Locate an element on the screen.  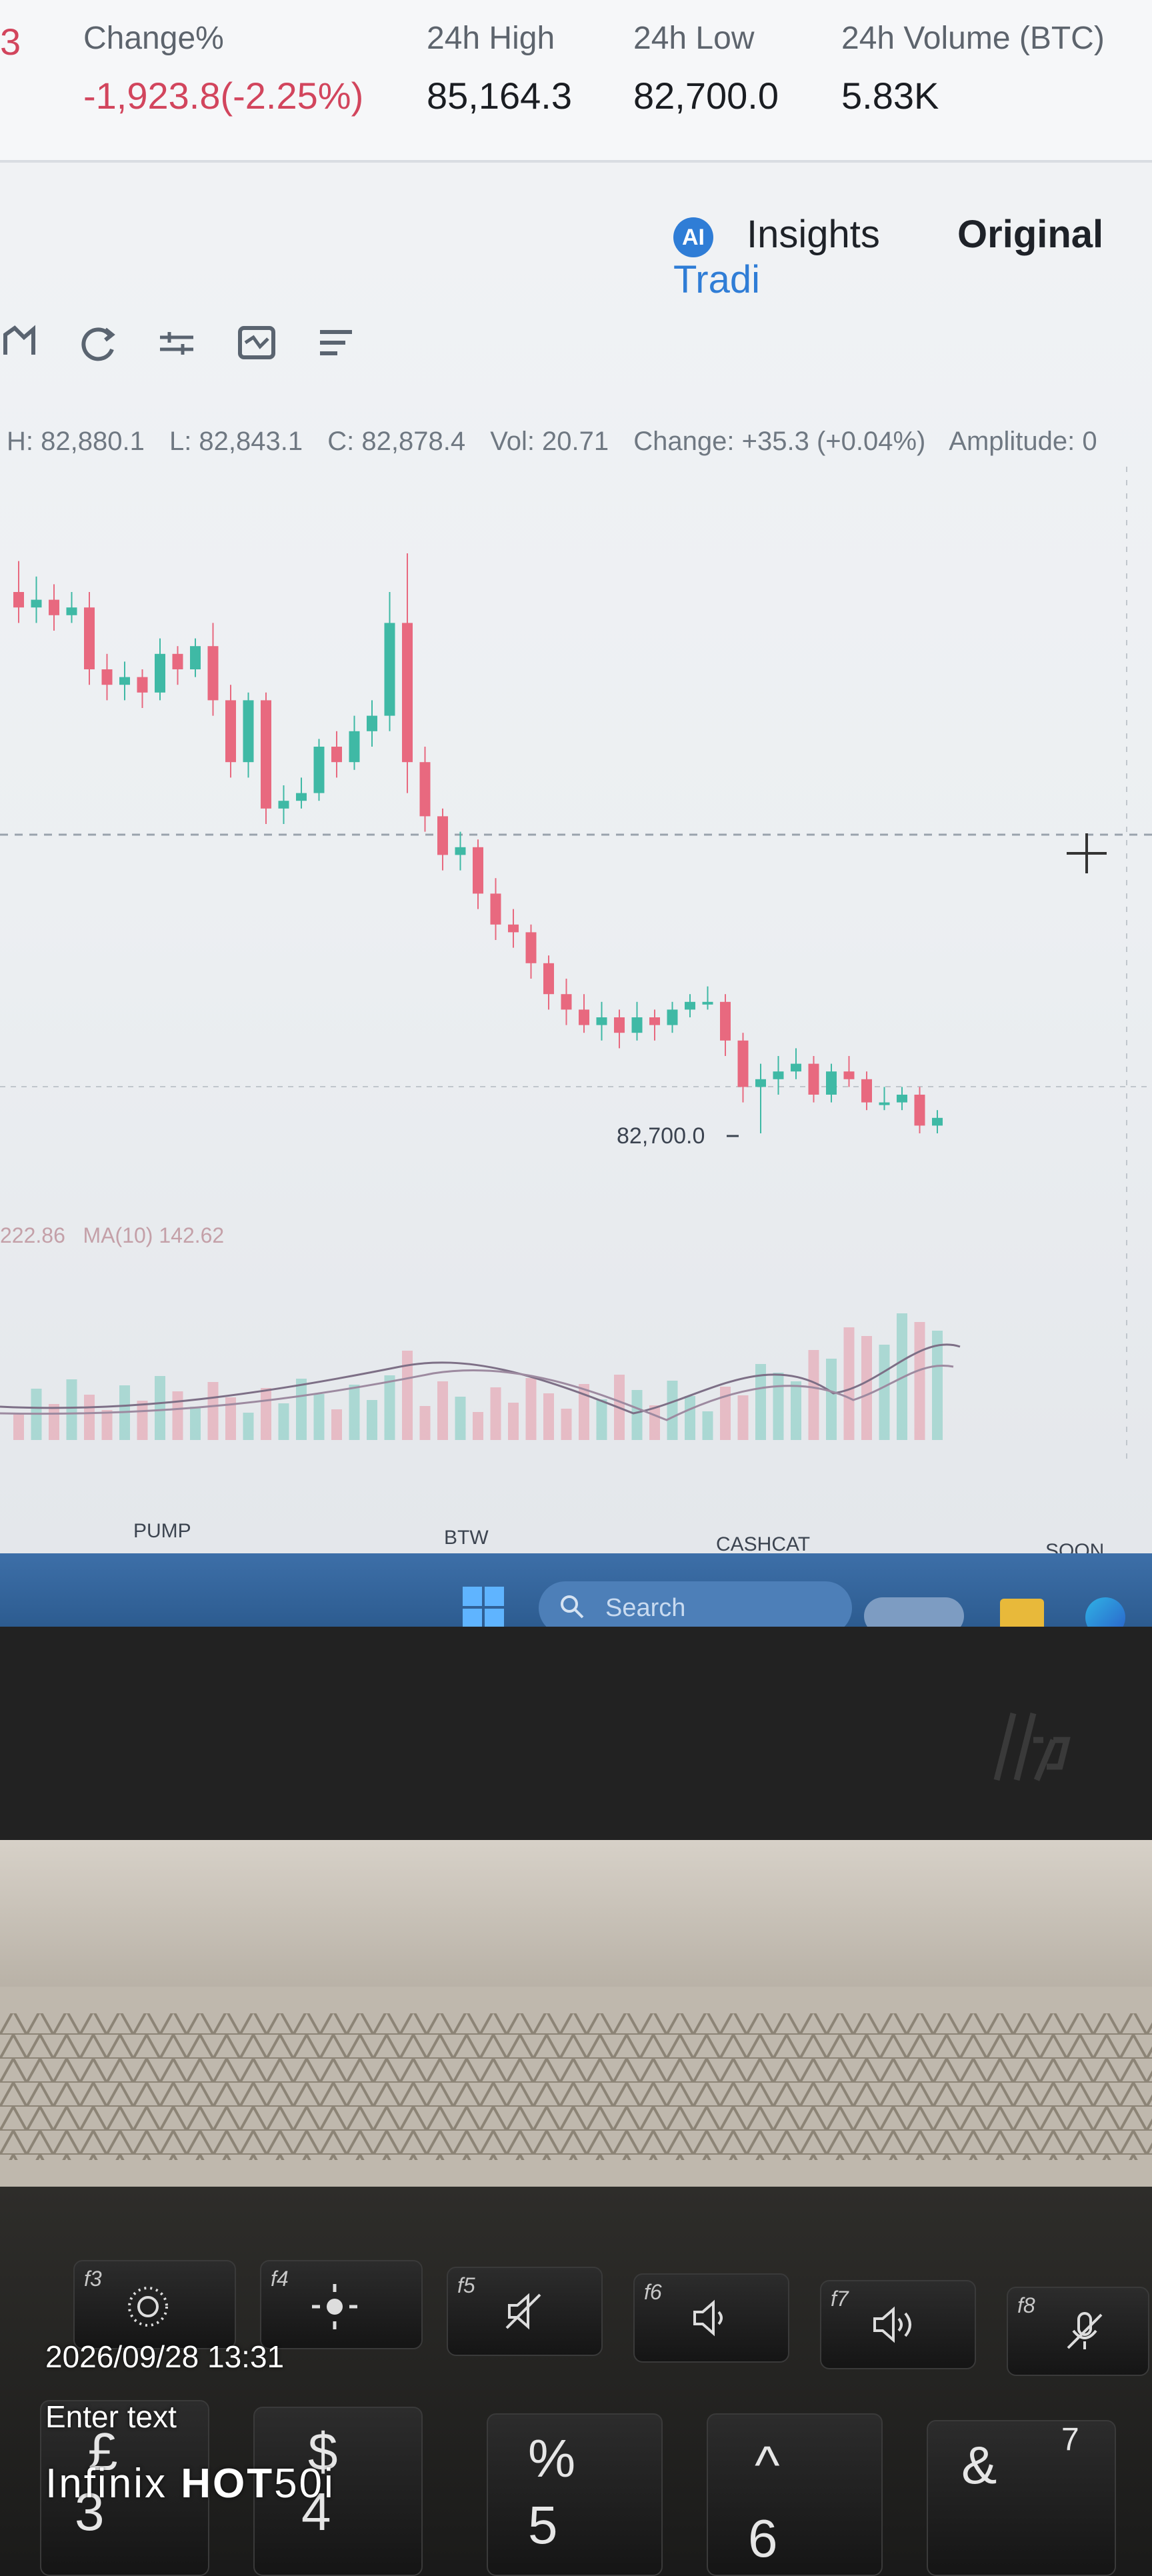
search-icon is located at coordinates (572, 1607).